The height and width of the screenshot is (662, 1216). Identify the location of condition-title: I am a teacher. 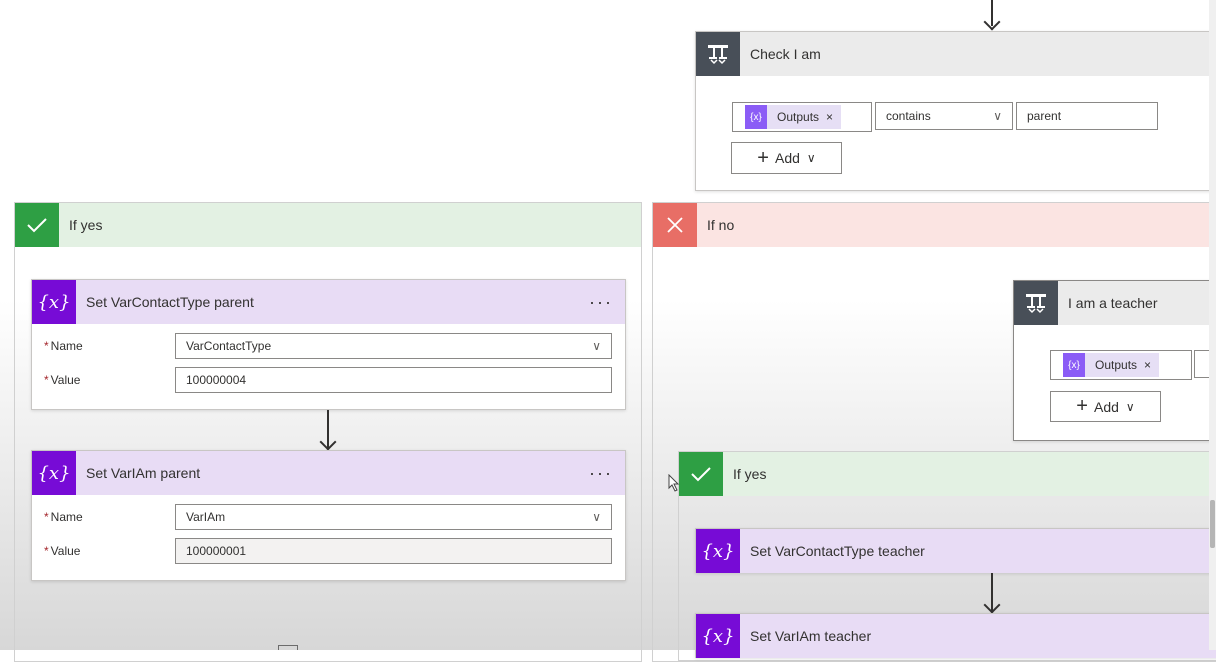
(1113, 303).